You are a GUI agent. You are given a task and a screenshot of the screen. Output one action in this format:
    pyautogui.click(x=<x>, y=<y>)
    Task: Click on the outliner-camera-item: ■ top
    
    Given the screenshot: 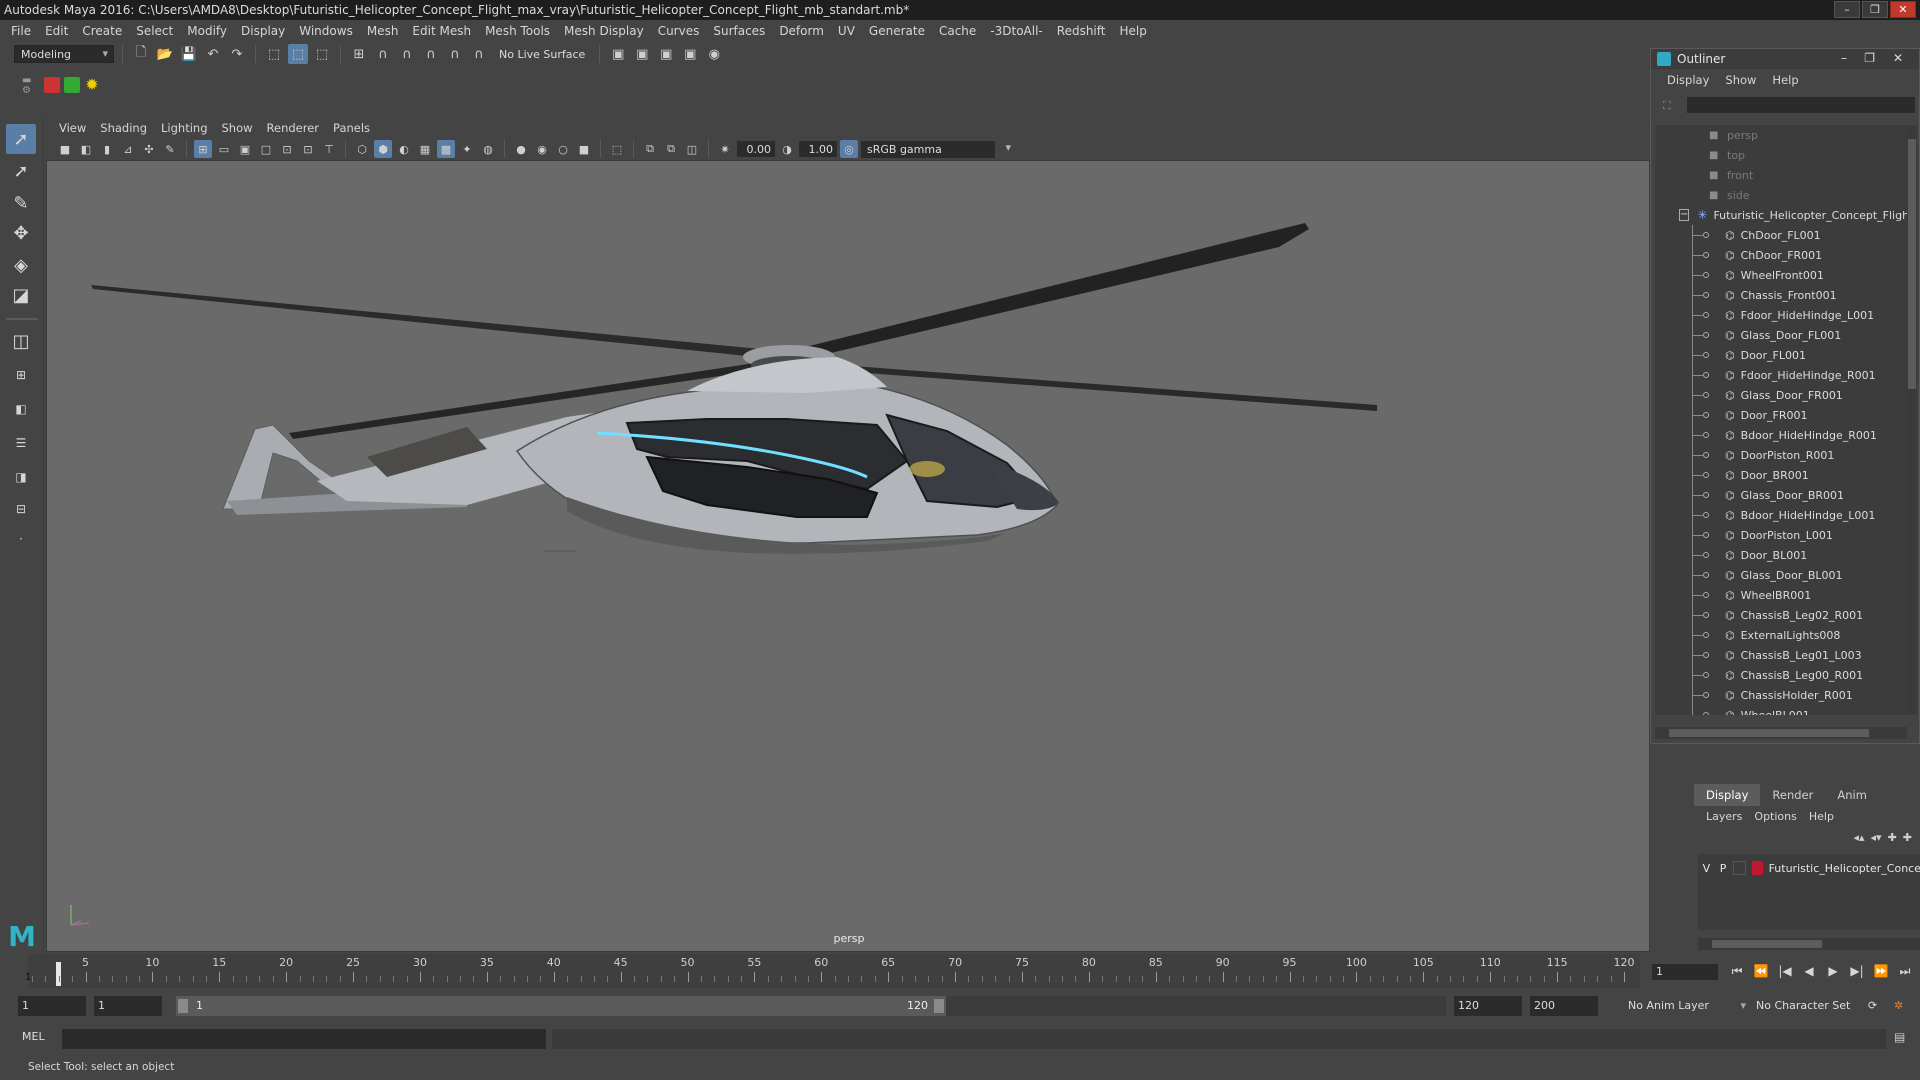 What is the action you would take?
    pyautogui.click(x=1781, y=155)
    